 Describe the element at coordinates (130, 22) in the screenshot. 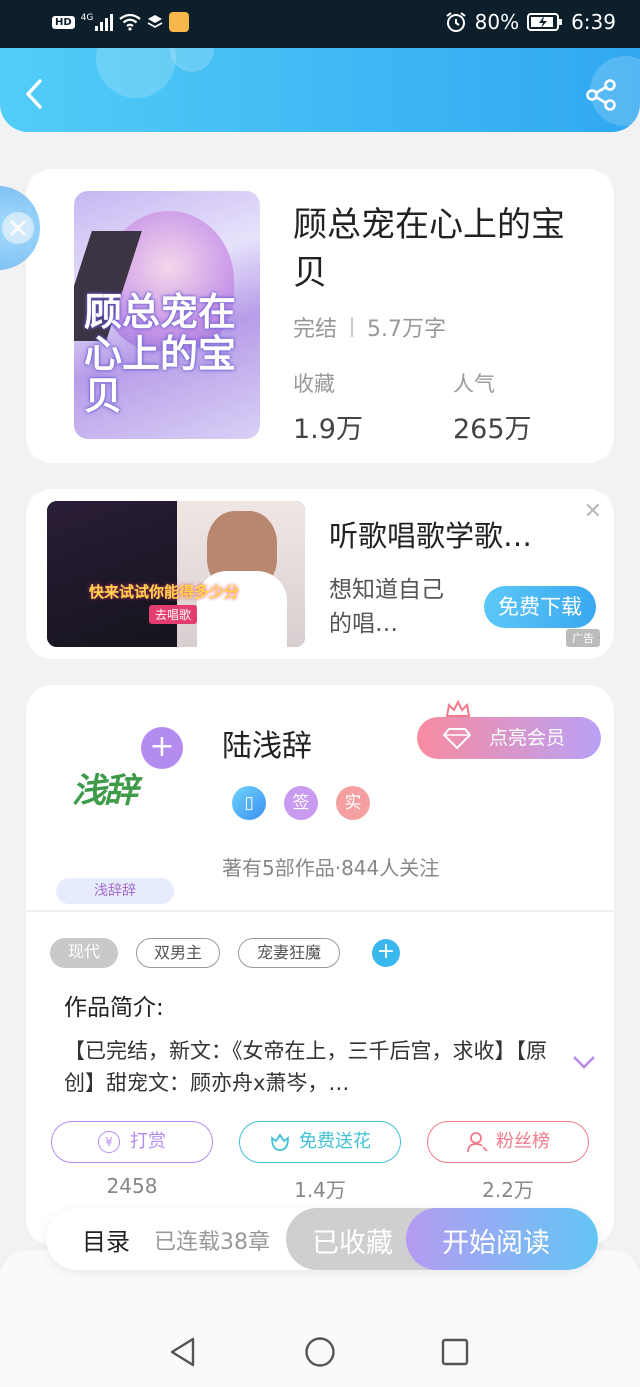

I see `wifi-icon` at that location.